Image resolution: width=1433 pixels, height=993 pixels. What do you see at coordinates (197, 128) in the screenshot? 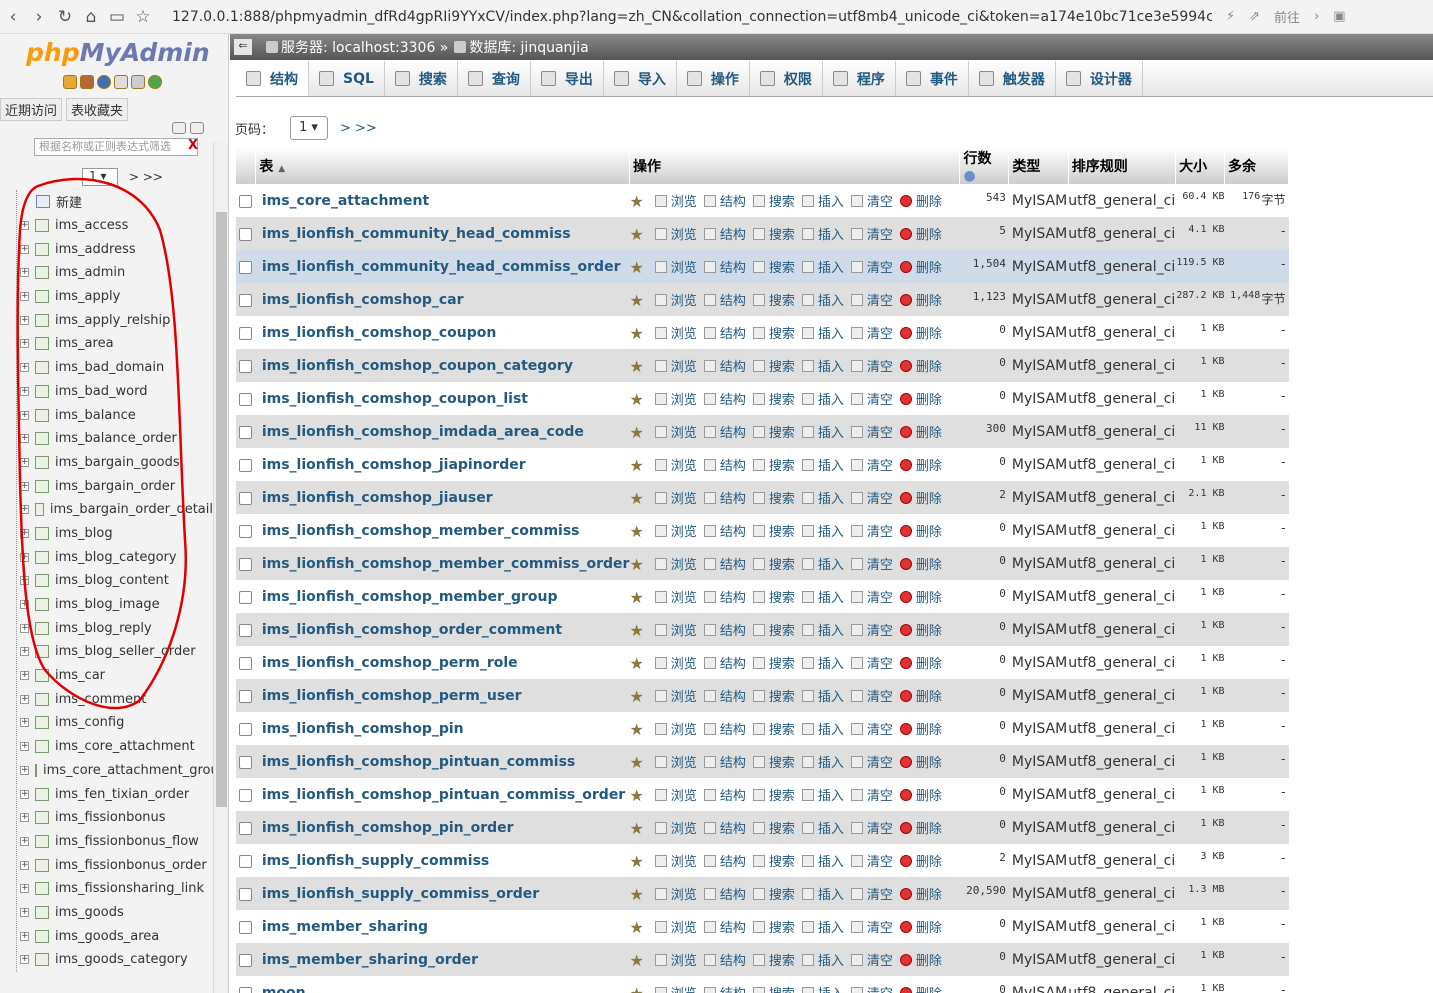
I see `link-icon` at bounding box center [197, 128].